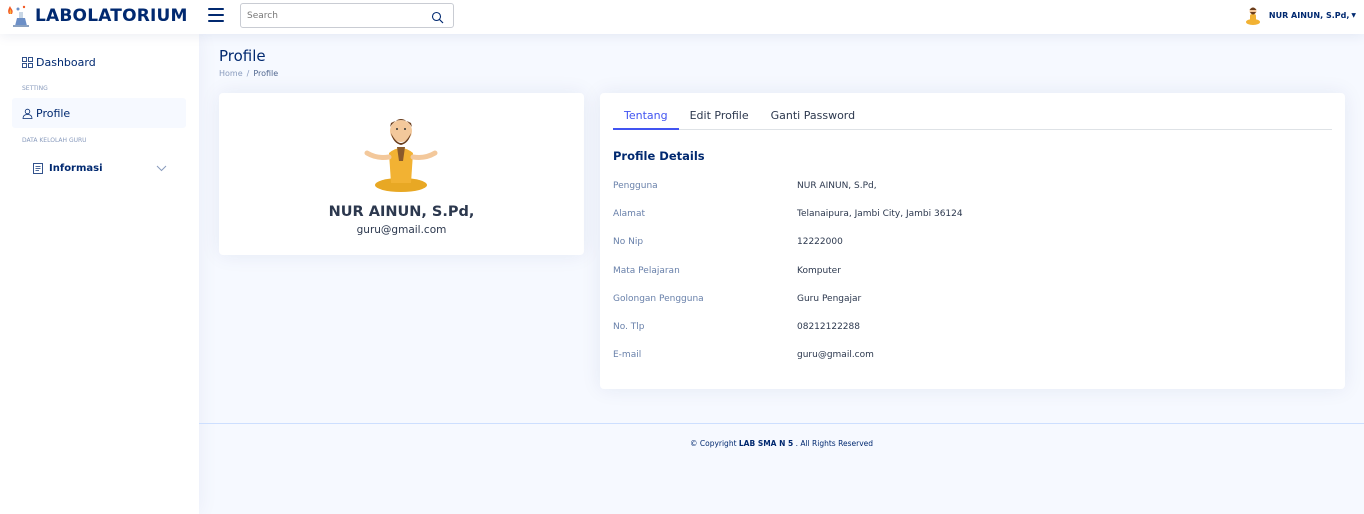 This screenshot has height=514, width=1364. What do you see at coordinates (161, 168) in the screenshot?
I see `chevron-down-icon` at bounding box center [161, 168].